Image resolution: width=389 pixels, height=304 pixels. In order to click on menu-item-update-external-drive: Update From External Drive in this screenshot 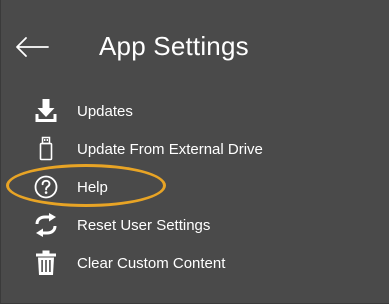, I will do `click(198, 149)`.